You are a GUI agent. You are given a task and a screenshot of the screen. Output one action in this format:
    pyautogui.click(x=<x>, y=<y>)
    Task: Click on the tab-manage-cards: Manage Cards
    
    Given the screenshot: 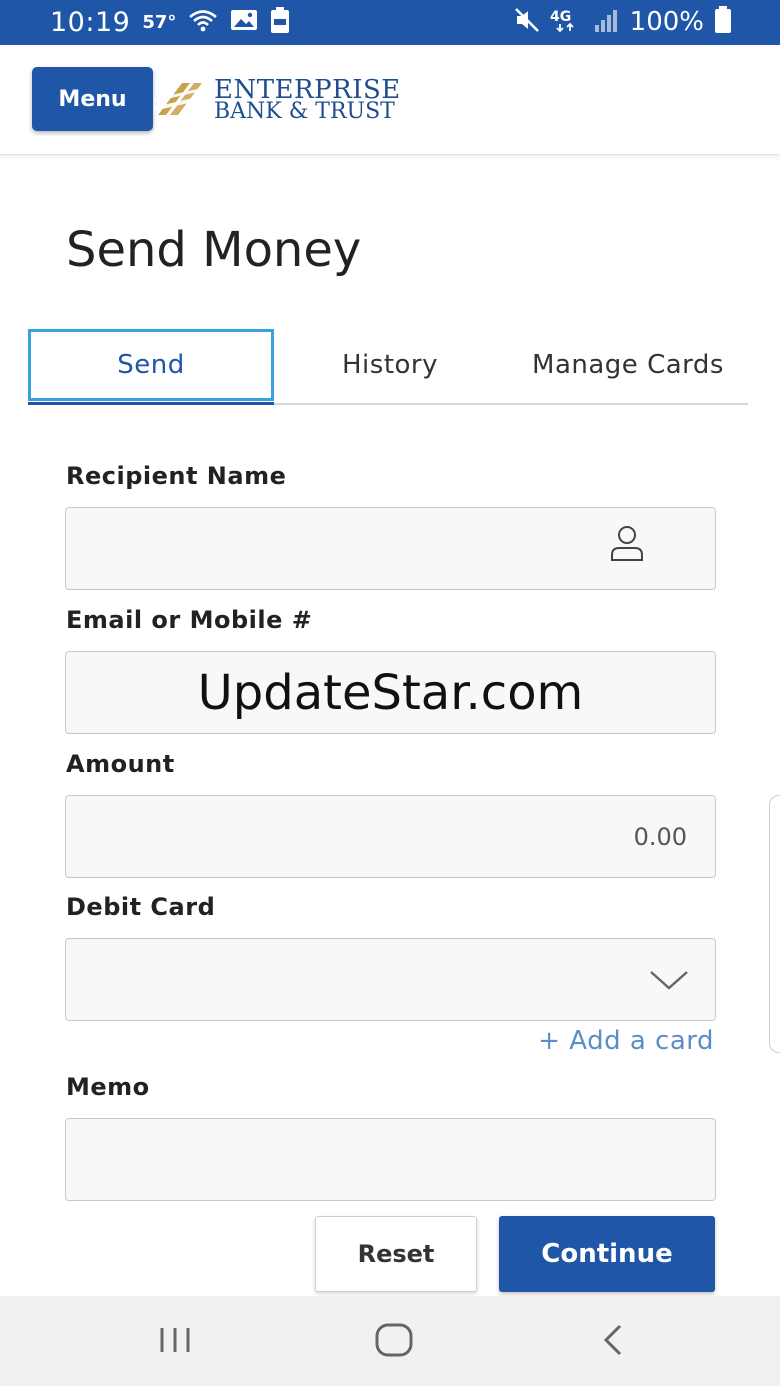 What is the action you would take?
    pyautogui.click(x=628, y=365)
    